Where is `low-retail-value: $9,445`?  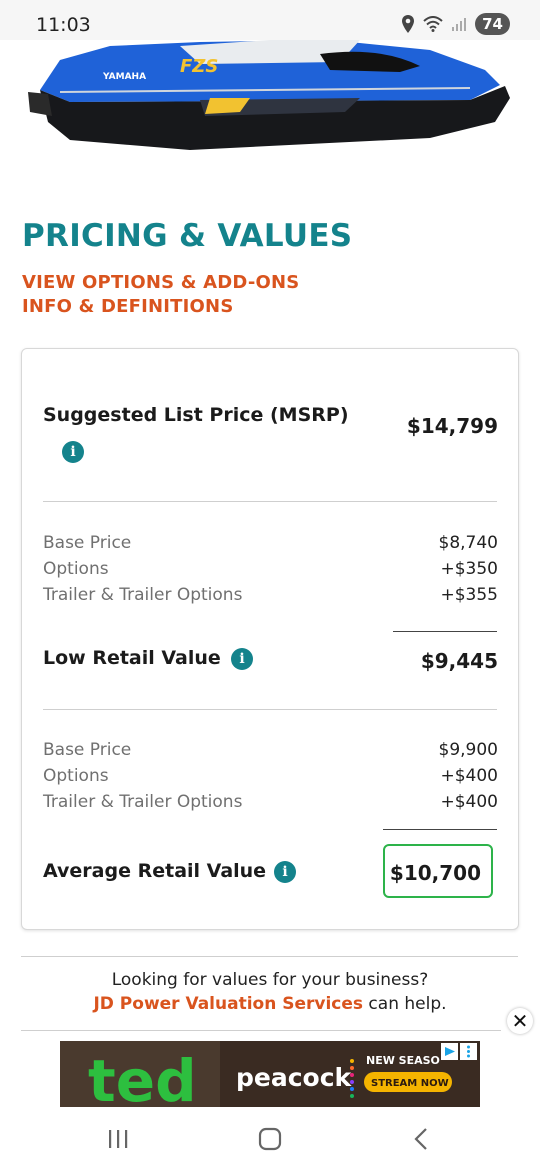 low-retail-value: $9,445 is located at coordinates (459, 661).